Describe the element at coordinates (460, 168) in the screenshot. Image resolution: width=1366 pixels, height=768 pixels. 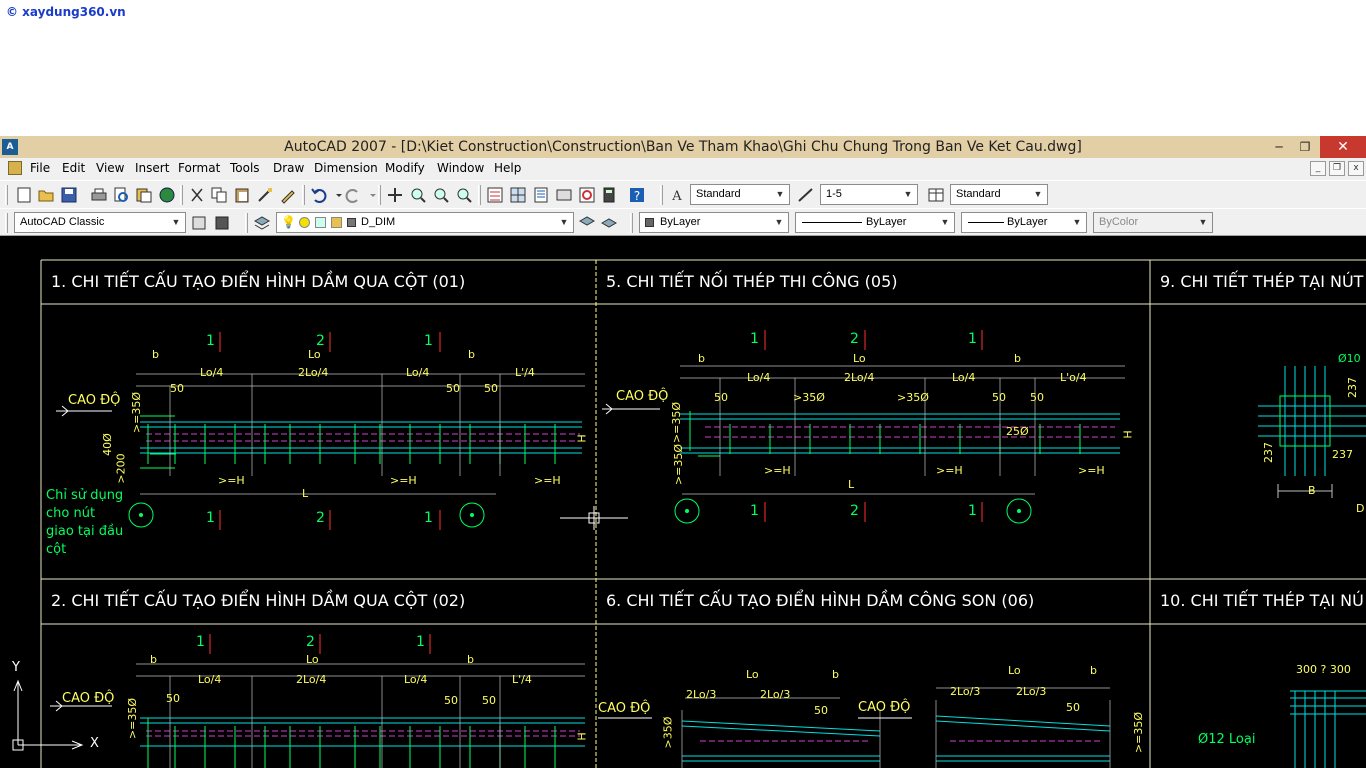
I see `menu-window: Window` at that location.